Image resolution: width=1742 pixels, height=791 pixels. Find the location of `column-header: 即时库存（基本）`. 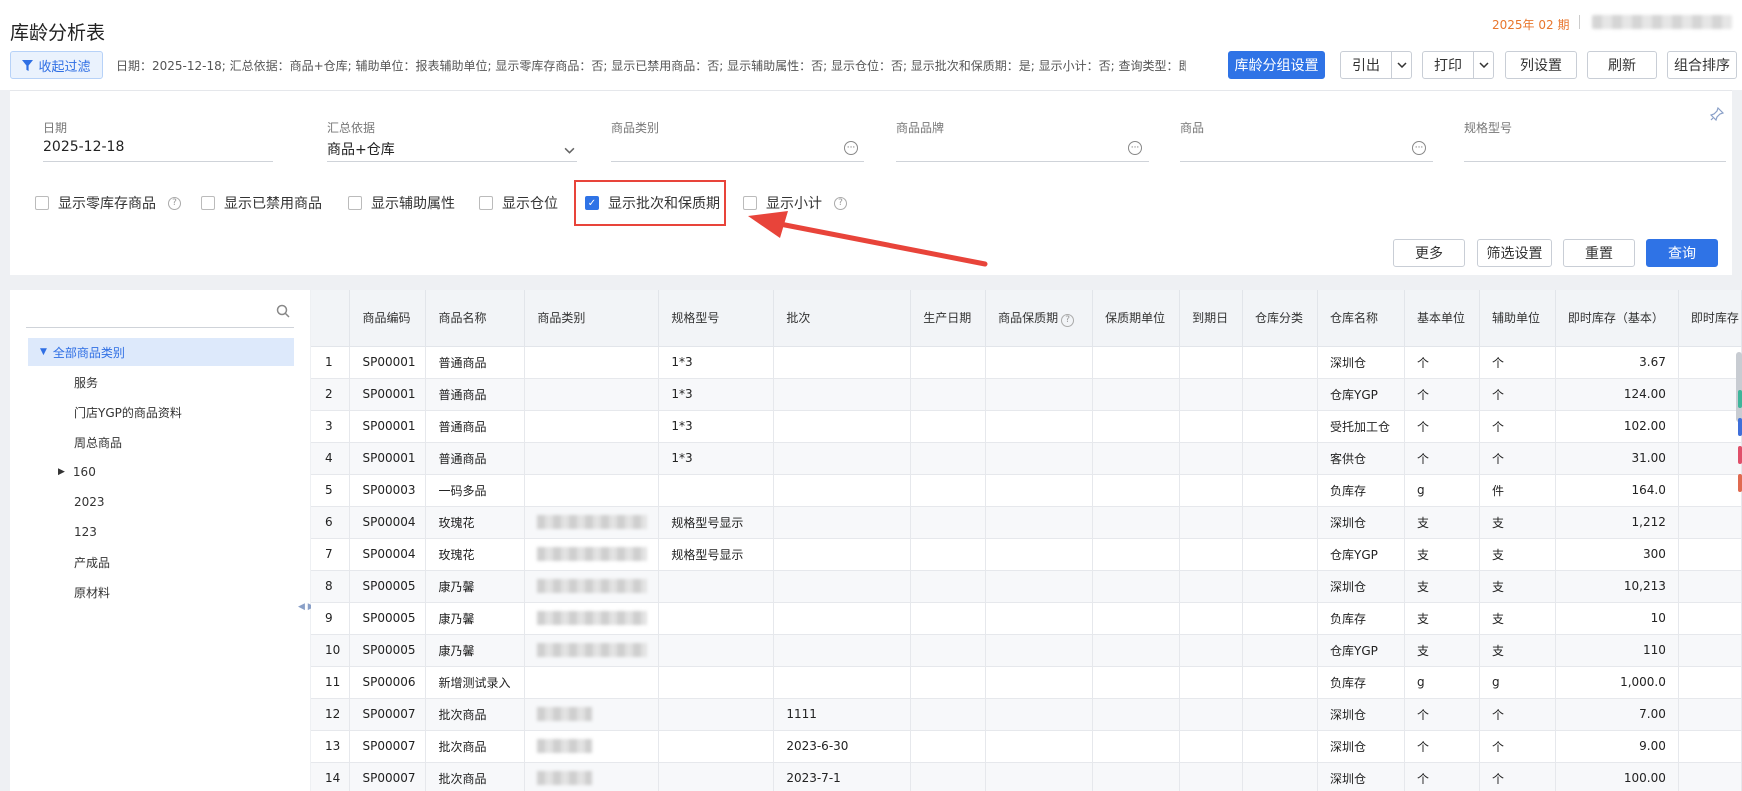

column-header: 即时库存（基本） is located at coordinates (1617, 318).